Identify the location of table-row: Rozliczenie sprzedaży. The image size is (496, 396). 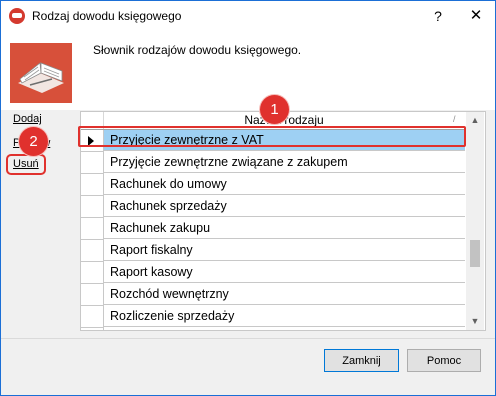
(273, 317).